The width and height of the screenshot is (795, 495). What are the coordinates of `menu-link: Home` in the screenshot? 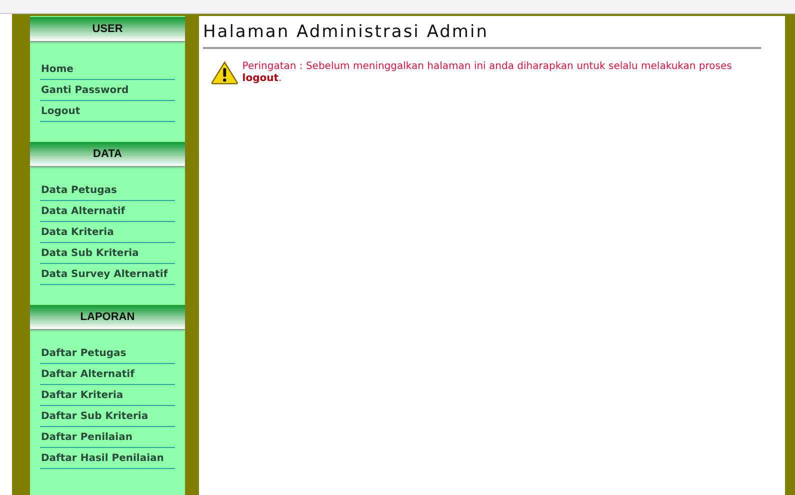 It's located at (107, 69).